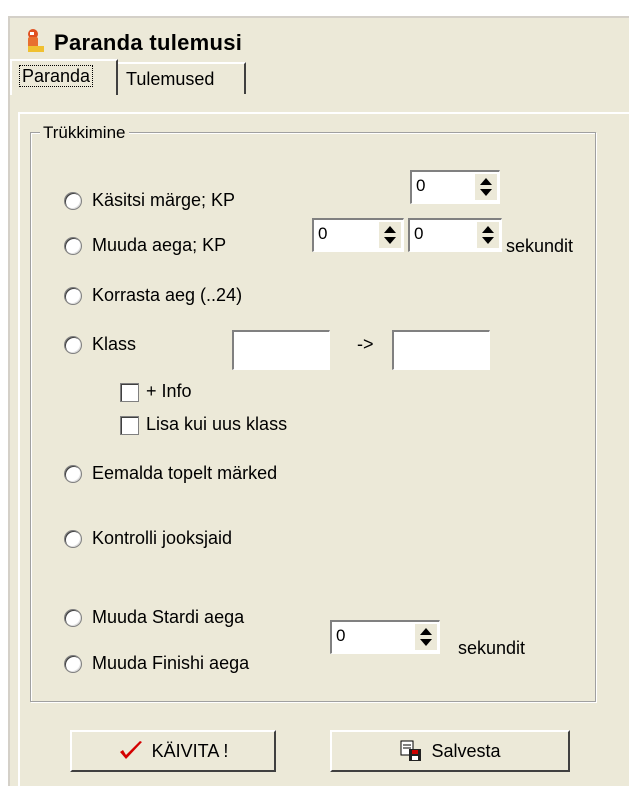 The width and height of the screenshot is (629, 788). What do you see at coordinates (148, 42) in the screenshot?
I see `window-title: Paranda tulemusi` at bounding box center [148, 42].